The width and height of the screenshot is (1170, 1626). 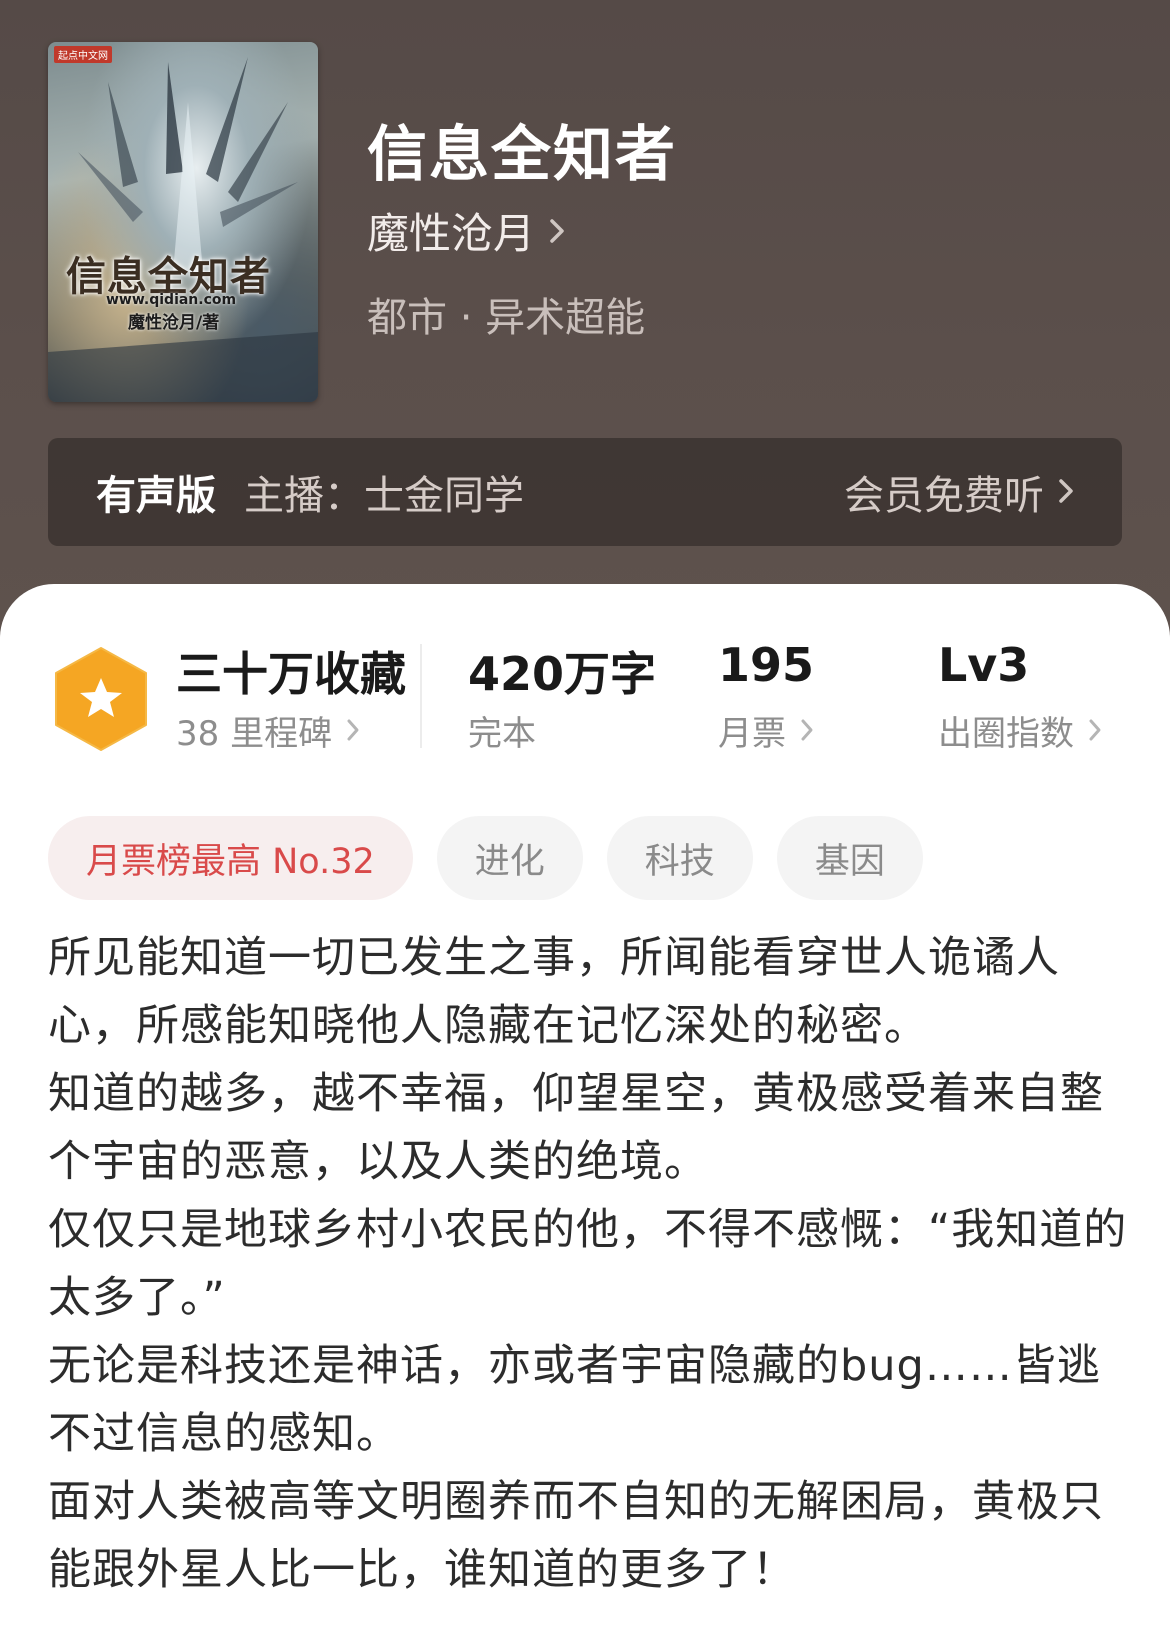 What do you see at coordinates (944, 496) in the screenshot?
I see `audio-cta-label: 会员免费听` at bounding box center [944, 496].